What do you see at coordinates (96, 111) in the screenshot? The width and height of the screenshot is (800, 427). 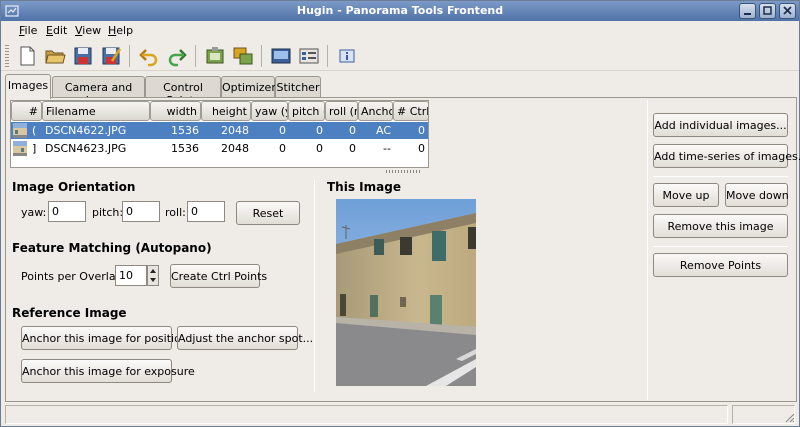 I see `column-header-filename: Filename` at bounding box center [96, 111].